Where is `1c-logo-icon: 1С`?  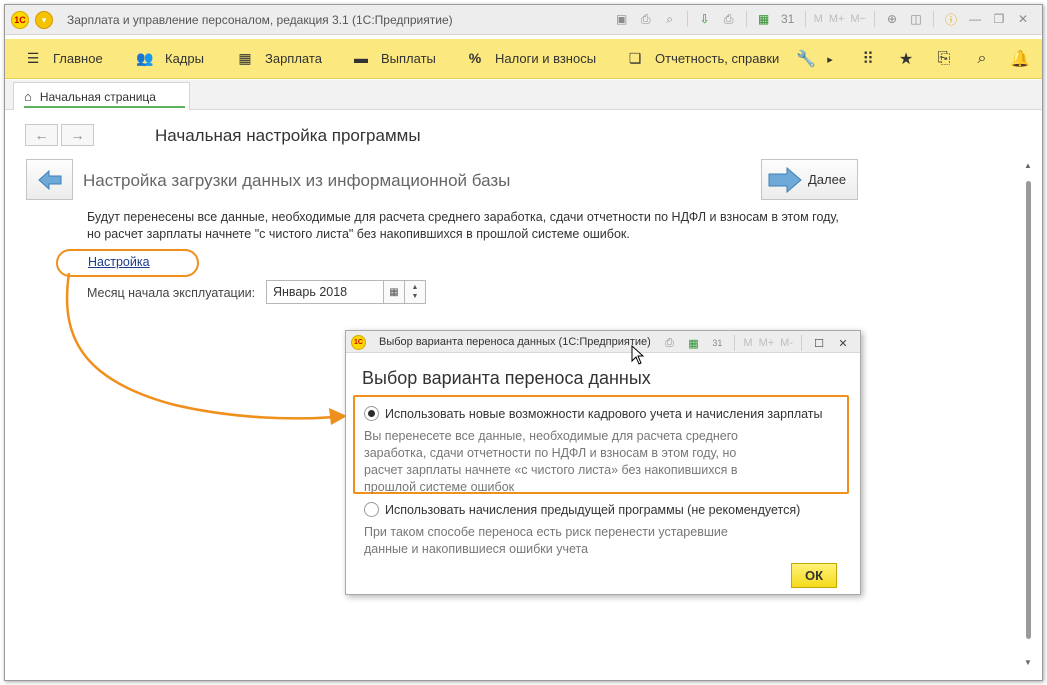
1c-logo-icon: 1С is located at coordinates (358, 342).